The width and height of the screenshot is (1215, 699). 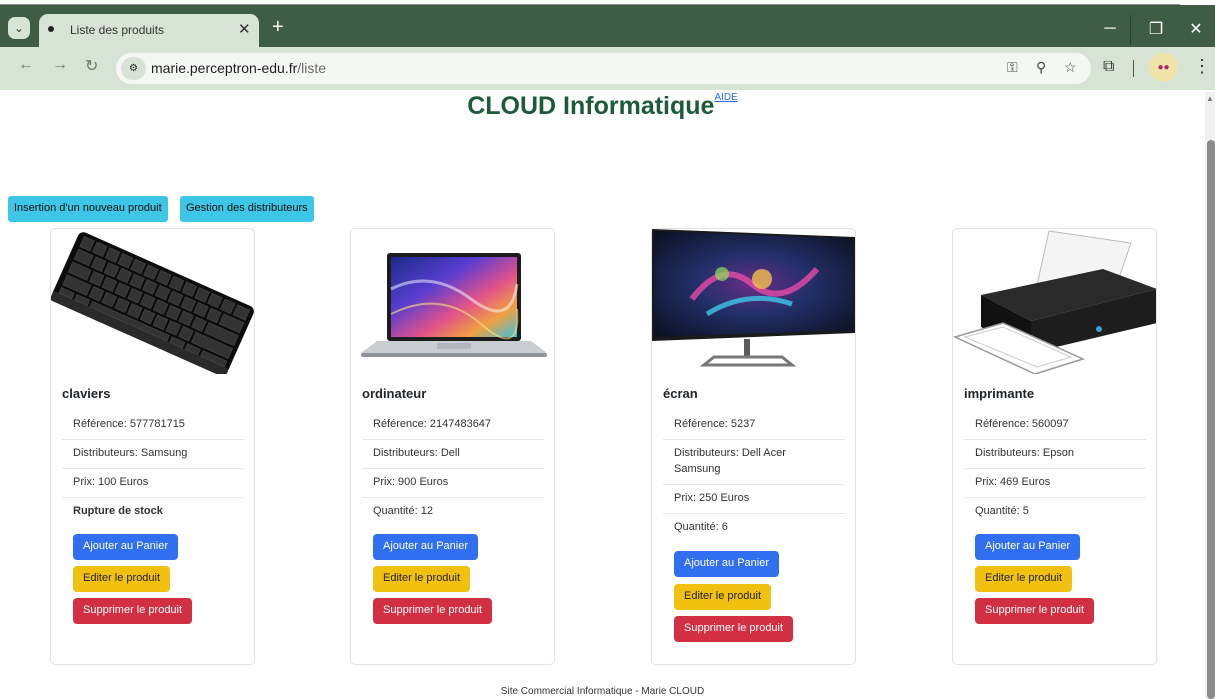 What do you see at coordinates (403, 511) in the screenshot?
I see `product-quantity: Quantité: 12` at bounding box center [403, 511].